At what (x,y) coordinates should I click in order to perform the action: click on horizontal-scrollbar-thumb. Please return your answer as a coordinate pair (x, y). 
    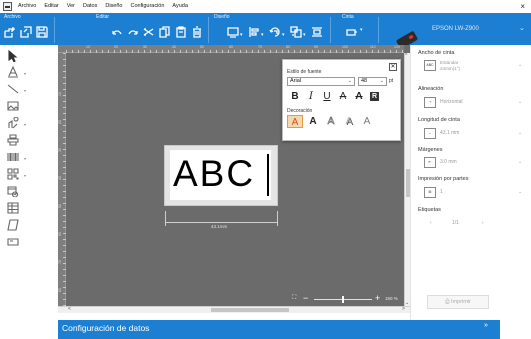
    Looking at the image, I should click on (250, 310).